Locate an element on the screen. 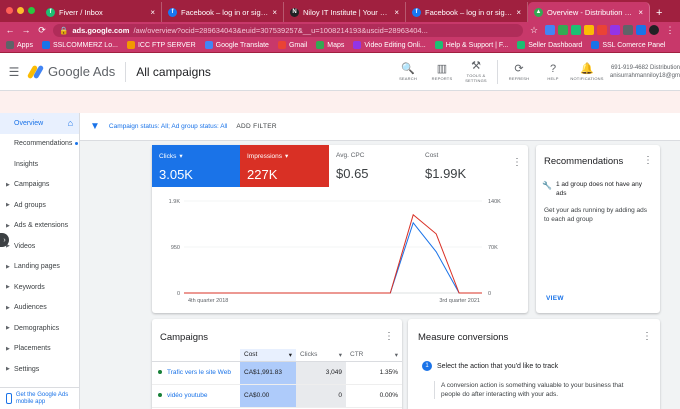 Image resolution: width=680 pixels, height=409 pixels. recommendation-item: 🔧 1 ad group does not have any ads is located at coordinates (598, 189).